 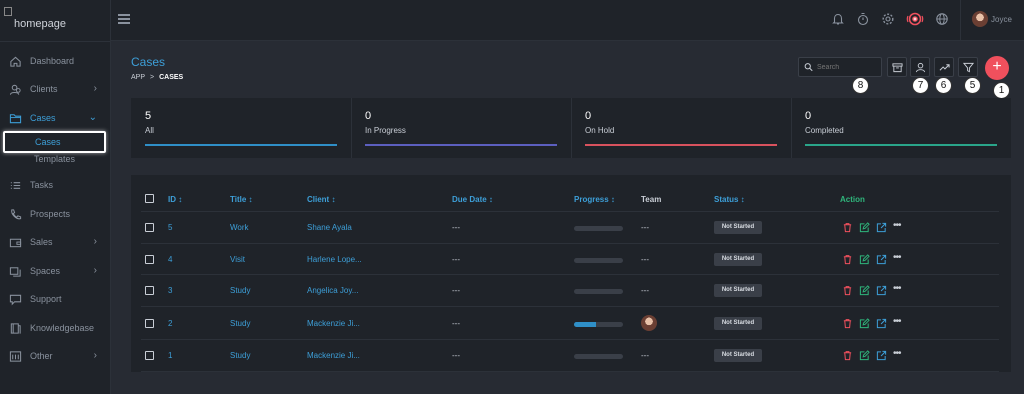 What do you see at coordinates (594, 199) in the screenshot?
I see `column-header-progress: Progress ↕` at bounding box center [594, 199].